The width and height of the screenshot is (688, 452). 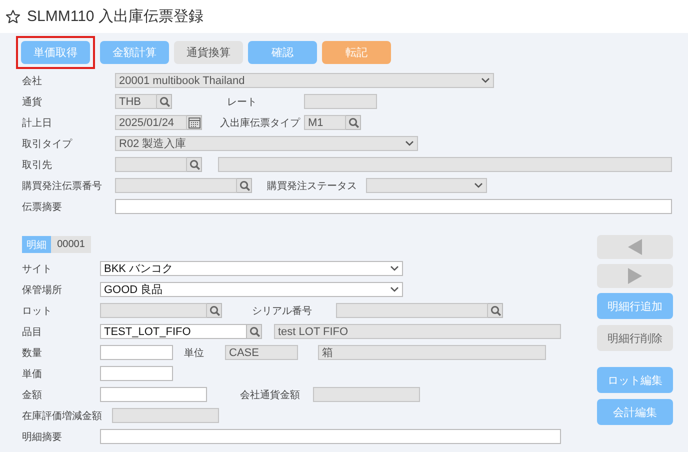 I want to click on field-label: 保管場所, so click(x=42, y=290).